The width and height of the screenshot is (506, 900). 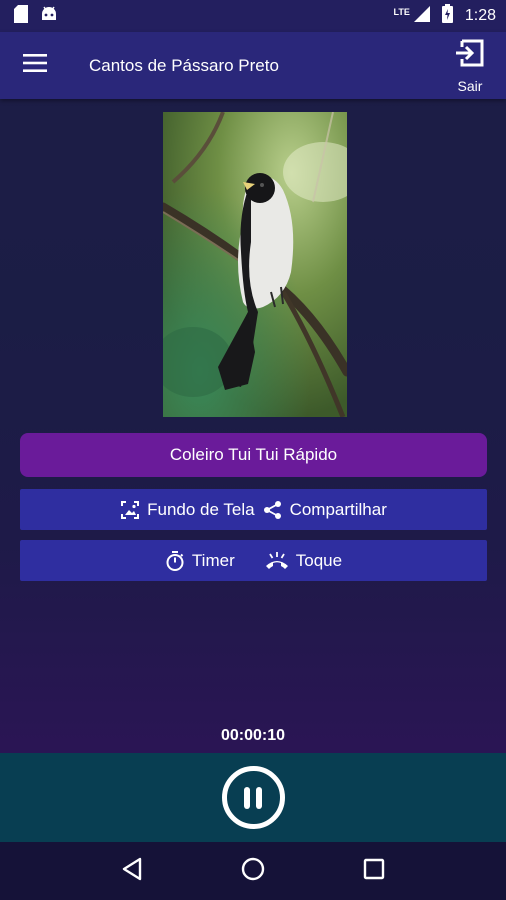 What do you see at coordinates (277, 561) in the screenshot?
I see `ringing-phone-icon` at bounding box center [277, 561].